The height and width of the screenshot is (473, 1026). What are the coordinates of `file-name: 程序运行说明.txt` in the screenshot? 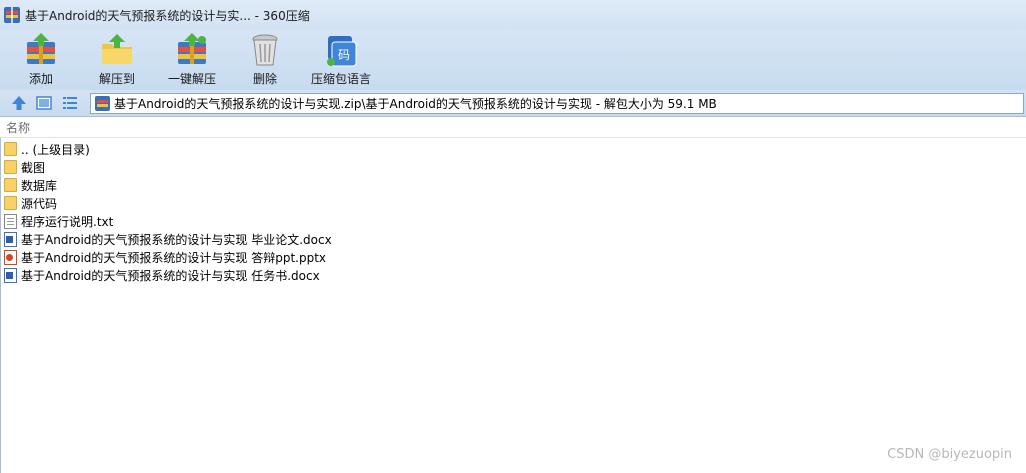 It's located at (67, 221).